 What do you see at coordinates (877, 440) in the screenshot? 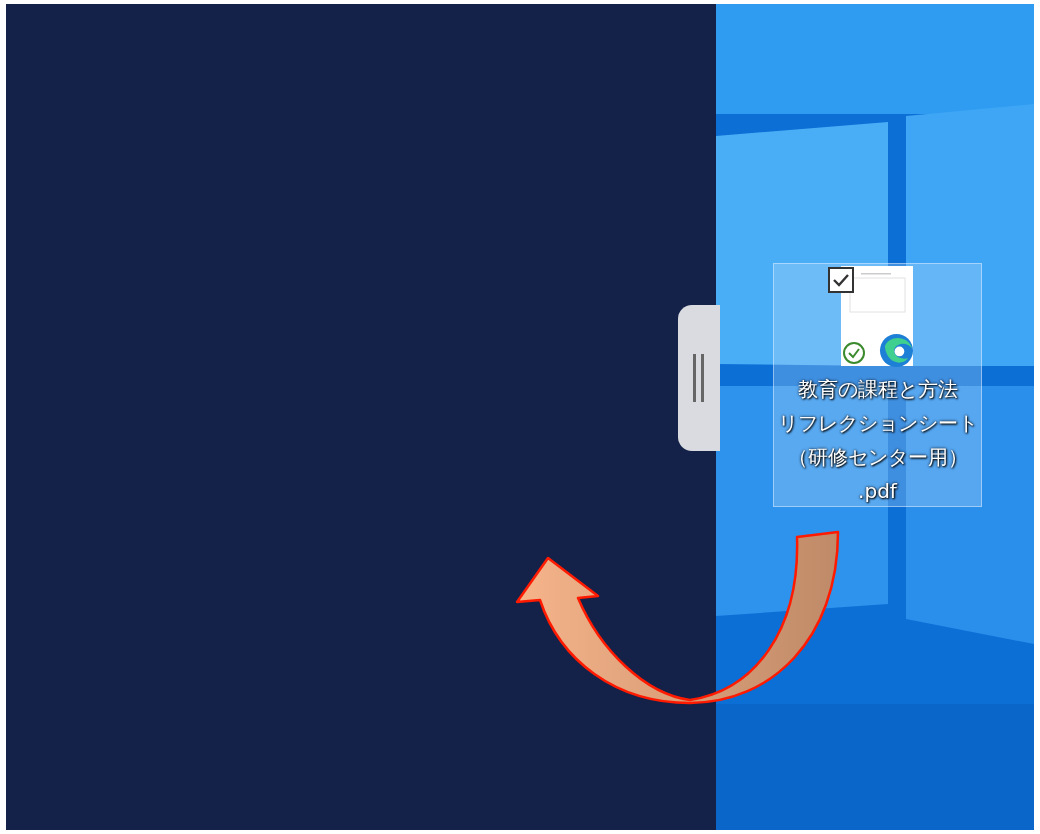
I see `file-name: 教育の課程と方法 リフレクションシート （研修センター用） .pdf` at bounding box center [877, 440].